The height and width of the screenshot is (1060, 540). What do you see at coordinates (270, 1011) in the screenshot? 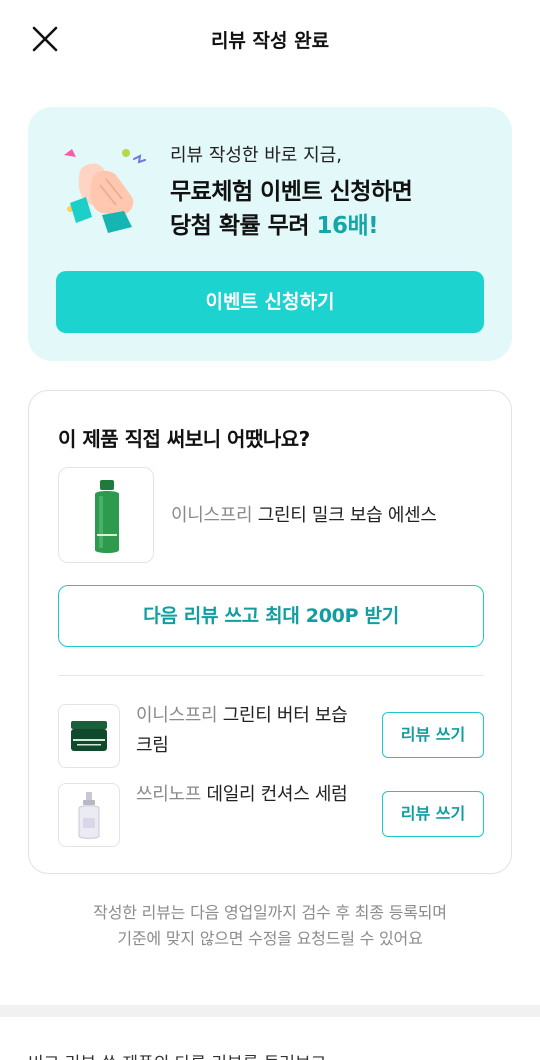
I see `section-divider` at bounding box center [270, 1011].